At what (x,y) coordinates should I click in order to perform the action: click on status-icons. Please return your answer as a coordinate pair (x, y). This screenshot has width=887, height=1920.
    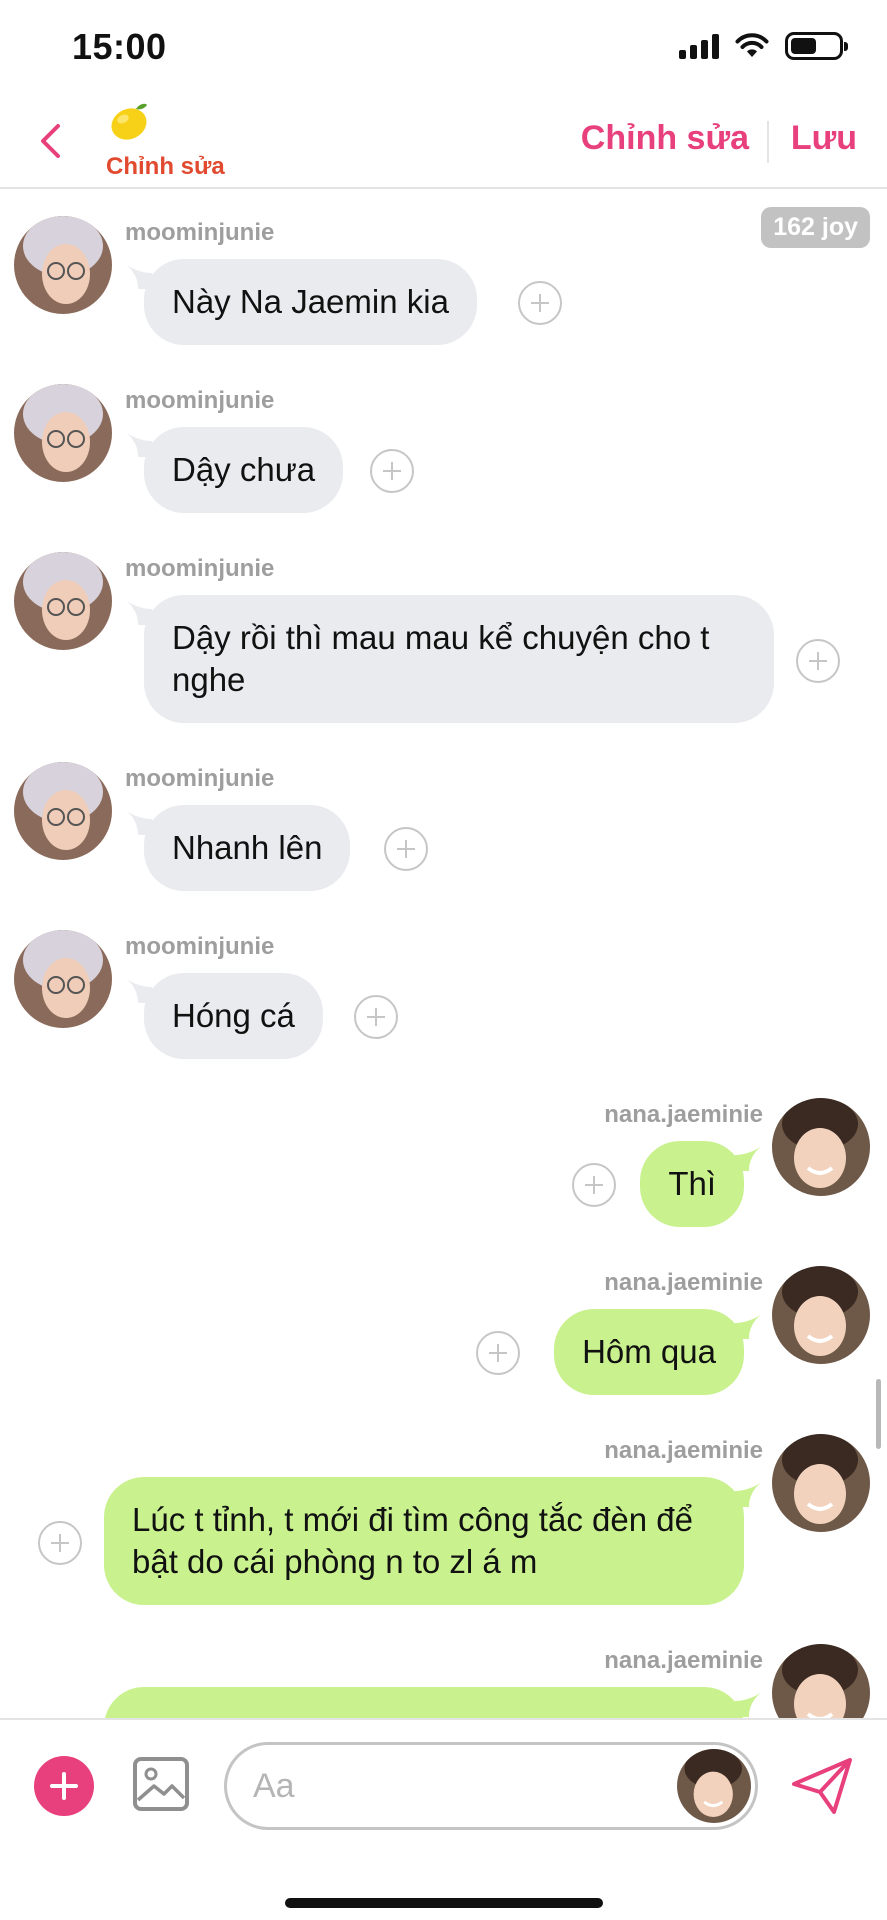
    Looking at the image, I should click on (763, 46).